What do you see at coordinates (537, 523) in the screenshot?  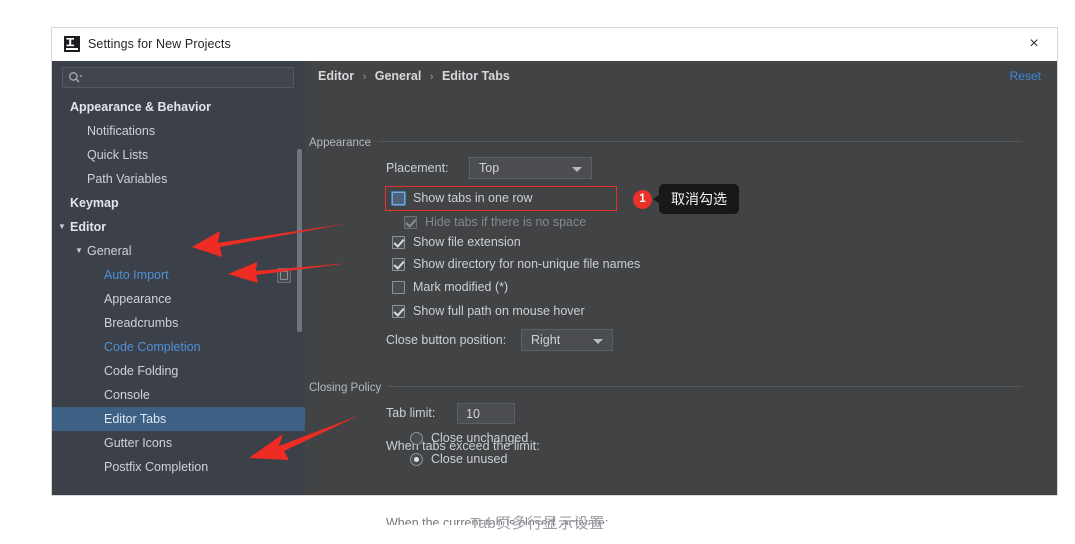 I see `figure-caption: Tab页多行显示设置` at bounding box center [537, 523].